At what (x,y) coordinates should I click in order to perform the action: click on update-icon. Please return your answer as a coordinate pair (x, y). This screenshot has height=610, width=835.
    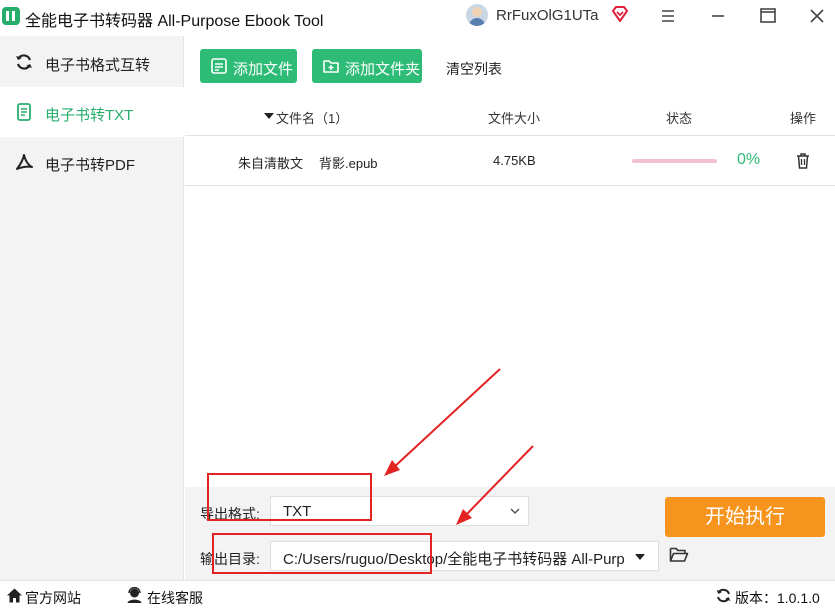
    Looking at the image, I should click on (723, 595).